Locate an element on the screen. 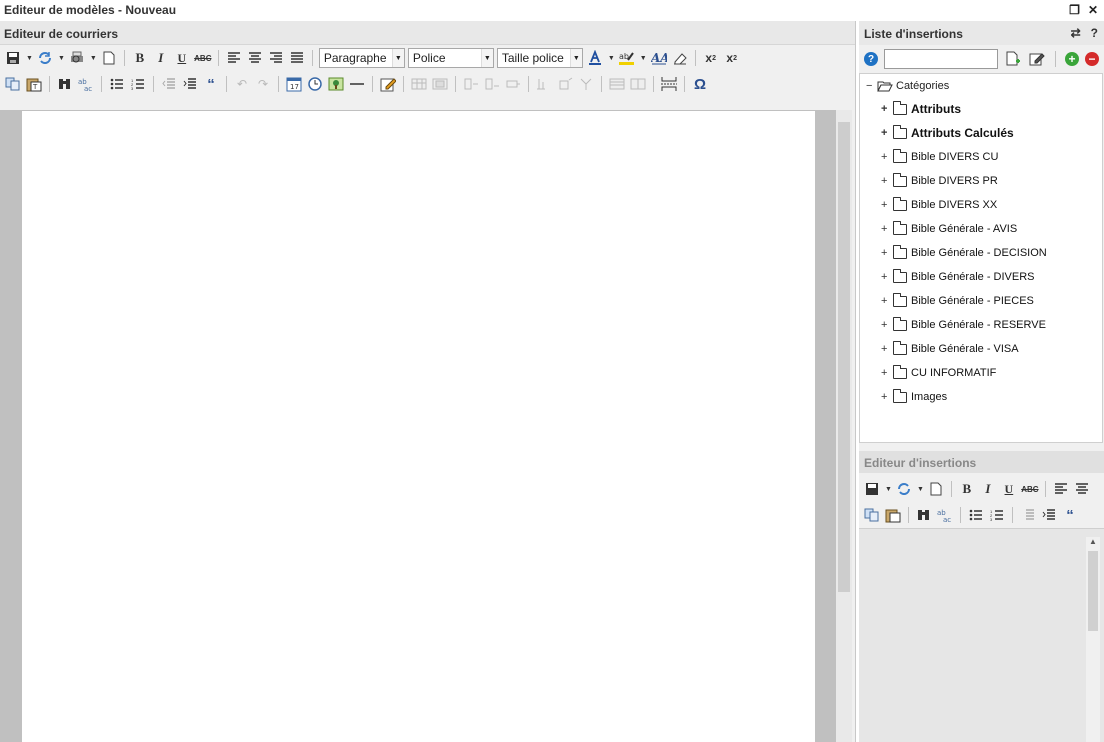  question-circle-icon: ? is located at coordinates (871, 59).